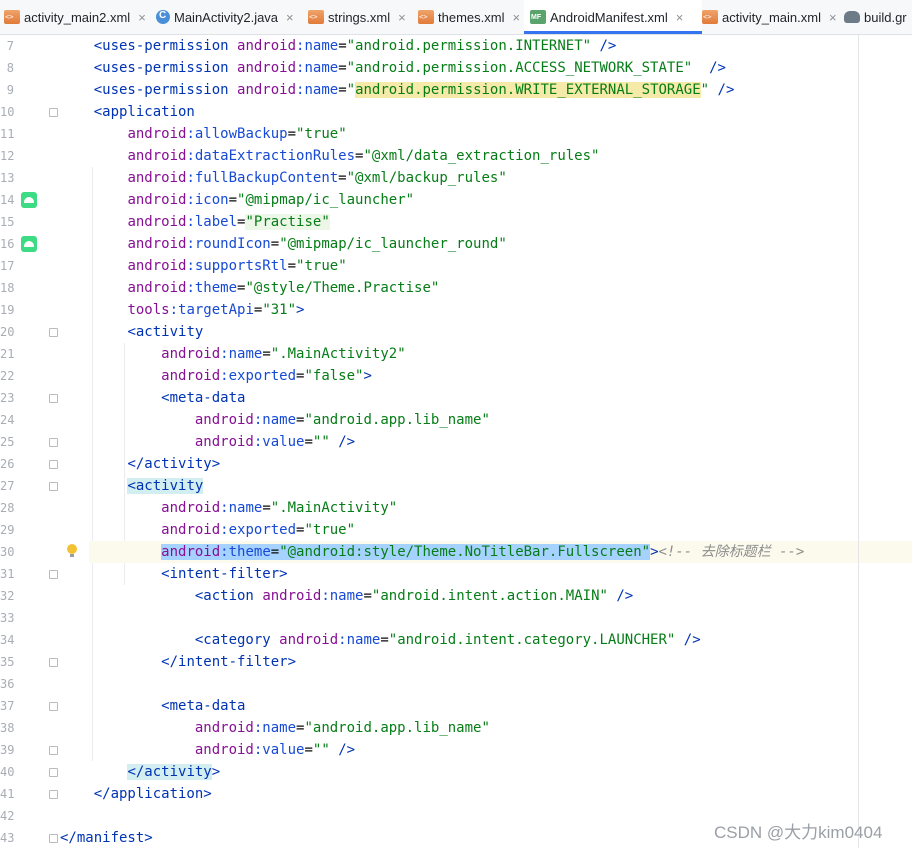 This screenshot has height=849, width=912. What do you see at coordinates (275, 750) in the screenshot?
I see `code-text: android:value="" />` at bounding box center [275, 750].